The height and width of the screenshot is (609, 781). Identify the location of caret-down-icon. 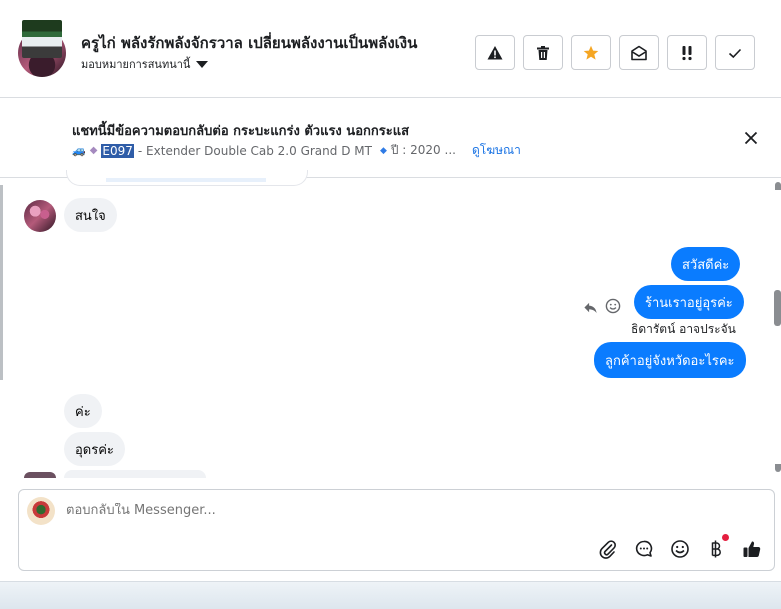
(202, 64).